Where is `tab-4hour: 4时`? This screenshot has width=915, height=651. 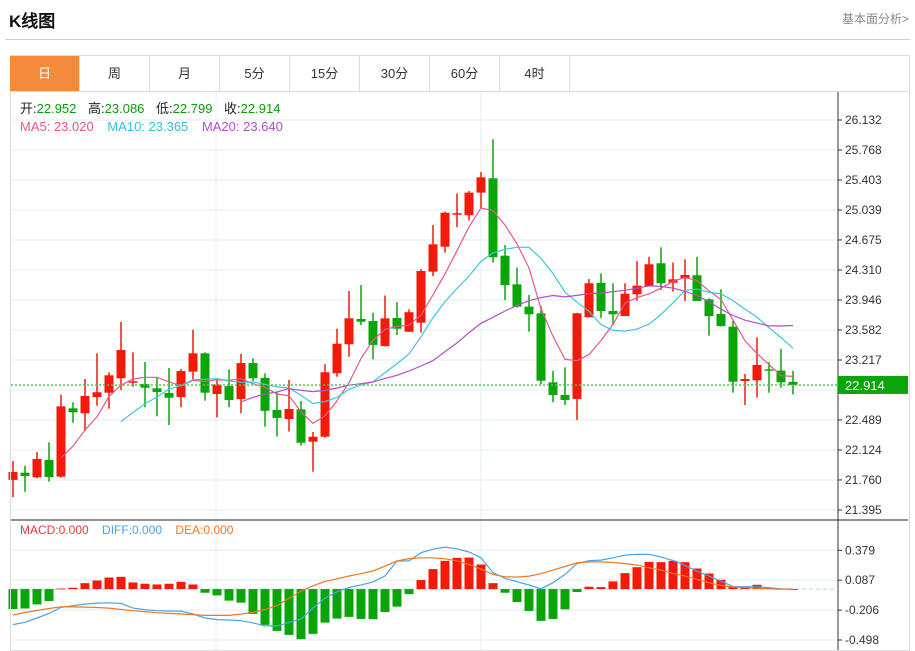 tab-4hour: 4时 is located at coordinates (535, 73).